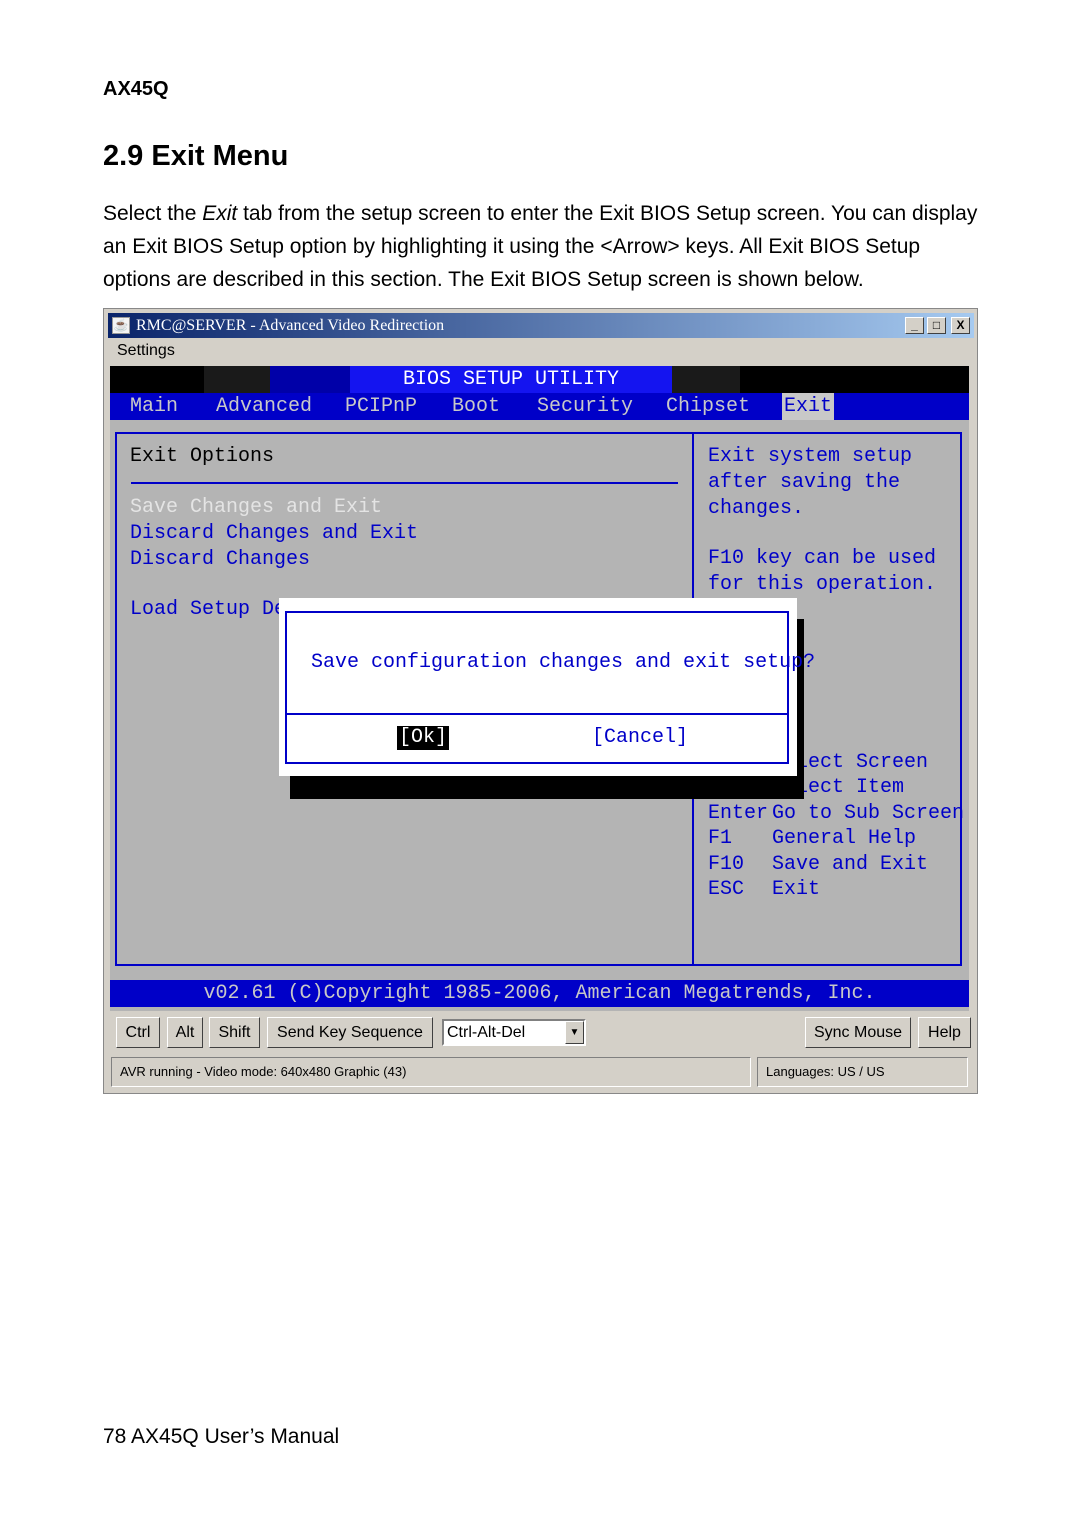 This screenshot has height=1527, width=1080. I want to click on alt-button: Alt, so click(185, 1032).